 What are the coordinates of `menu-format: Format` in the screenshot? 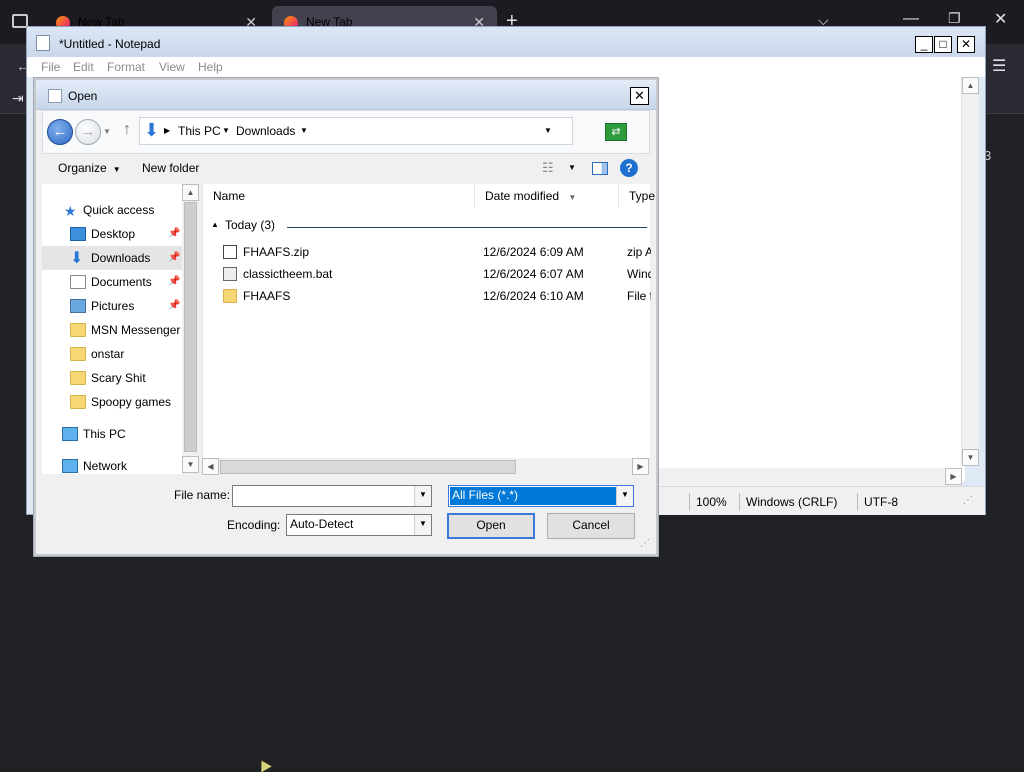 It's located at (126, 67).